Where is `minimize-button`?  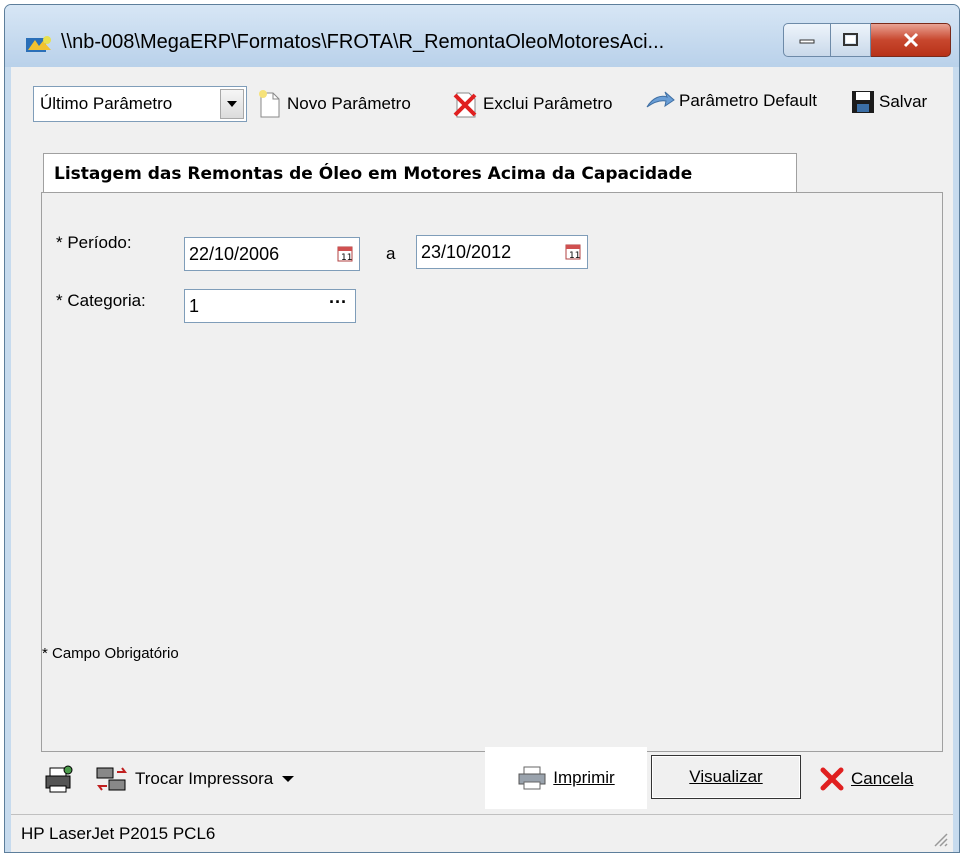
minimize-button is located at coordinates (807, 40).